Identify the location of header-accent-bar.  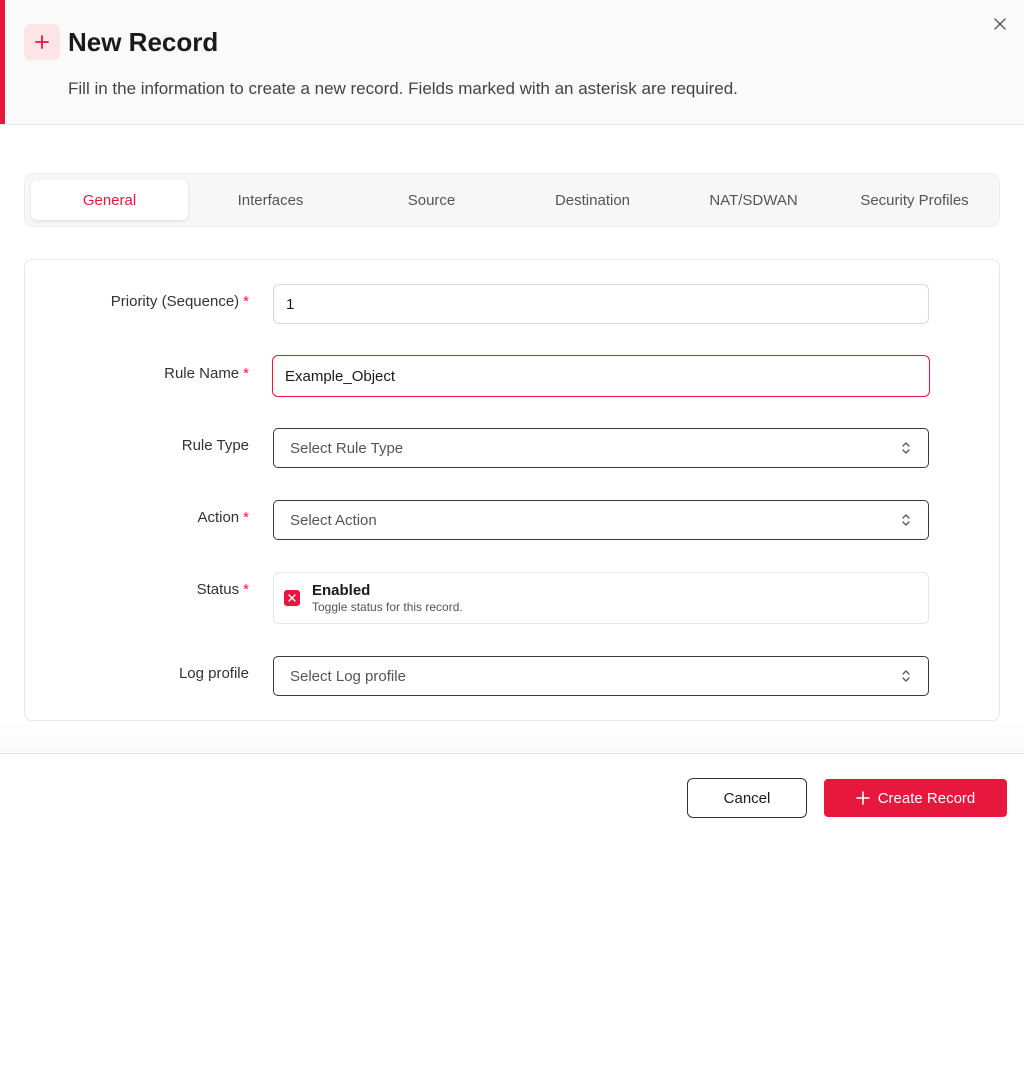
(2, 62).